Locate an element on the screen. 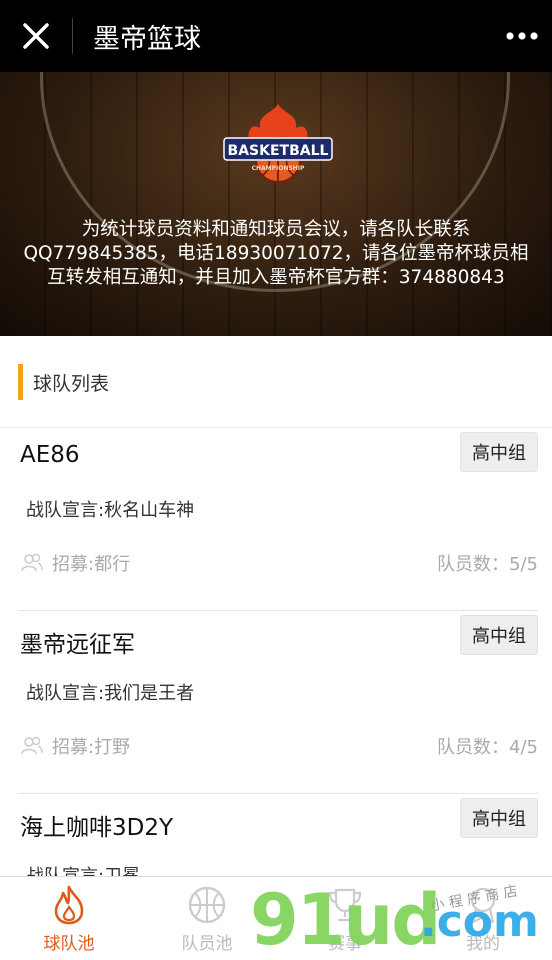  logo-subtext: CHAMPIONSHIP is located at coordinates (278, 168).